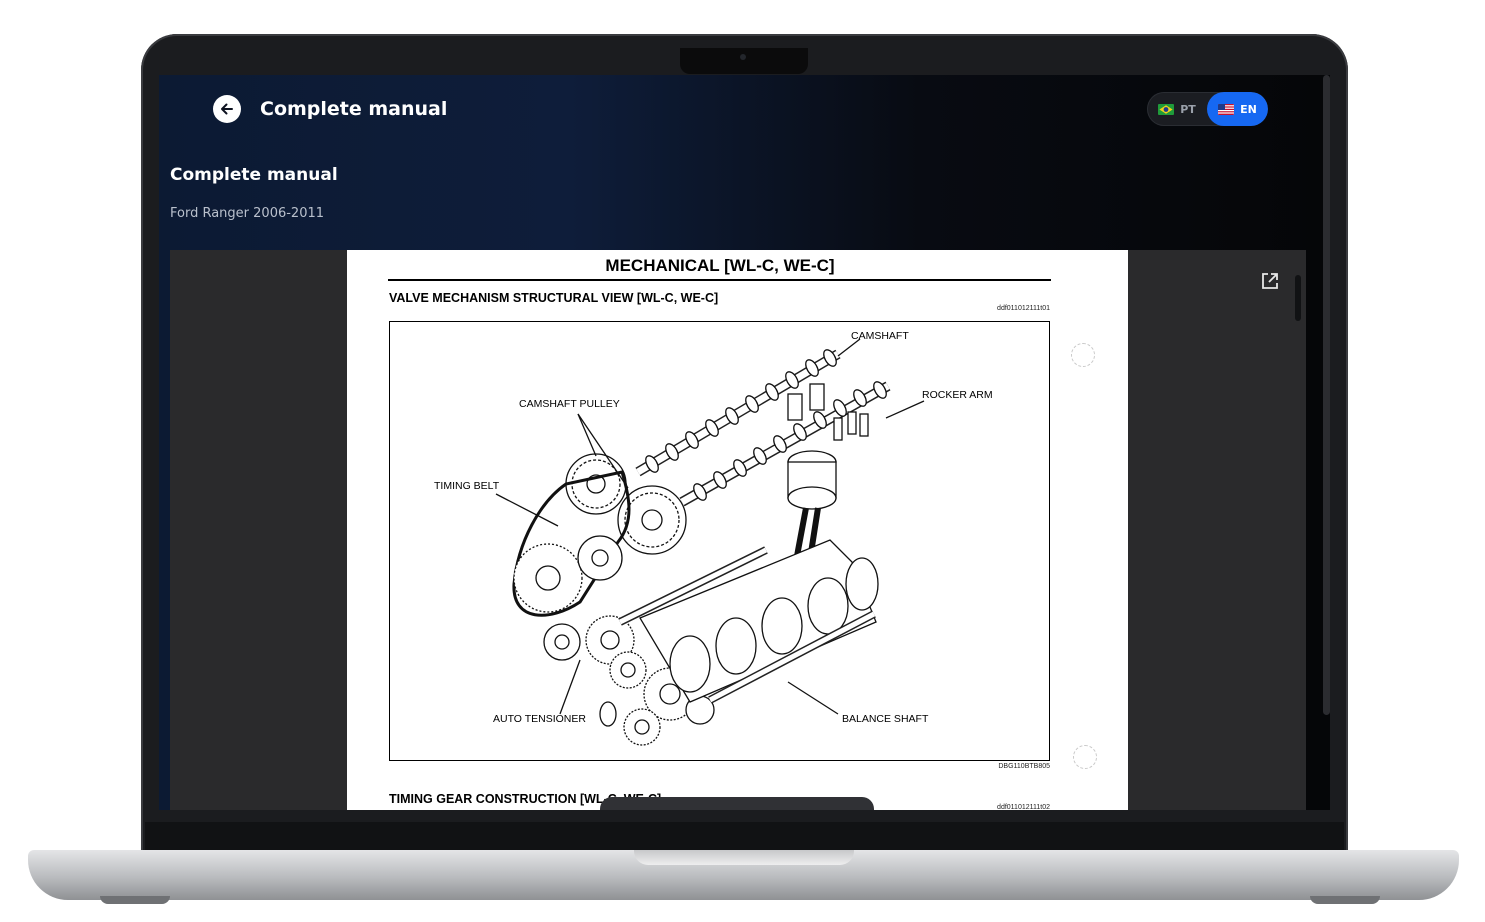  I want to click on language-option-pt-label: PT, so click(1188, 109).